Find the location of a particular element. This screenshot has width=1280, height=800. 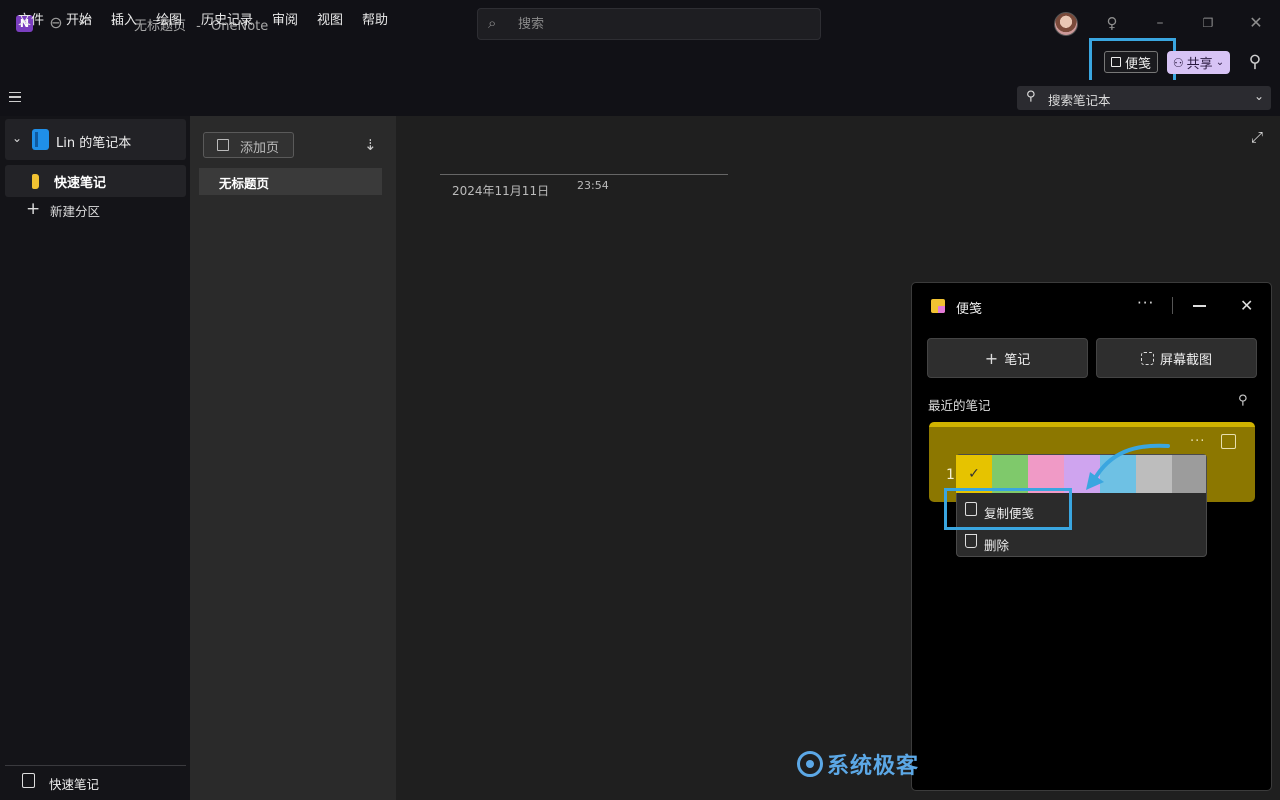

section-label: 快速笔记 is located at coordinates (80, 183).